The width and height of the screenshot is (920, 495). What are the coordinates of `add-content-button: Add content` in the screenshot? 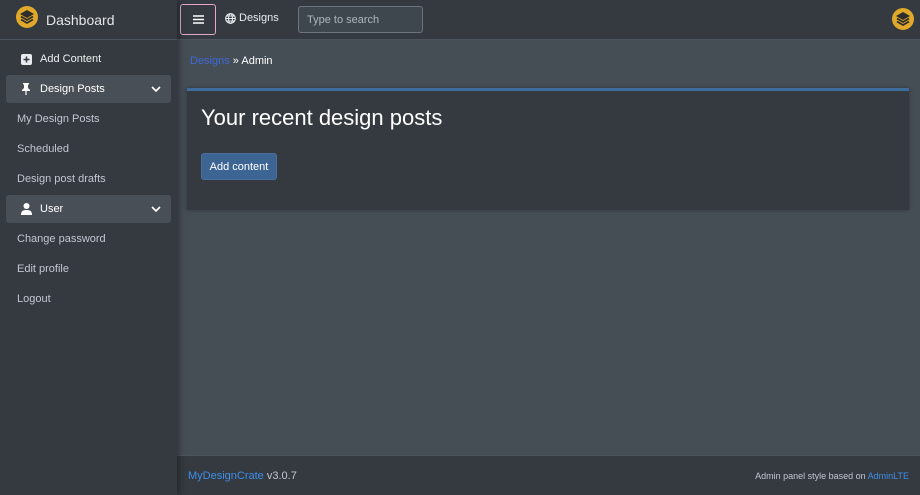 It's located at (239, 166).